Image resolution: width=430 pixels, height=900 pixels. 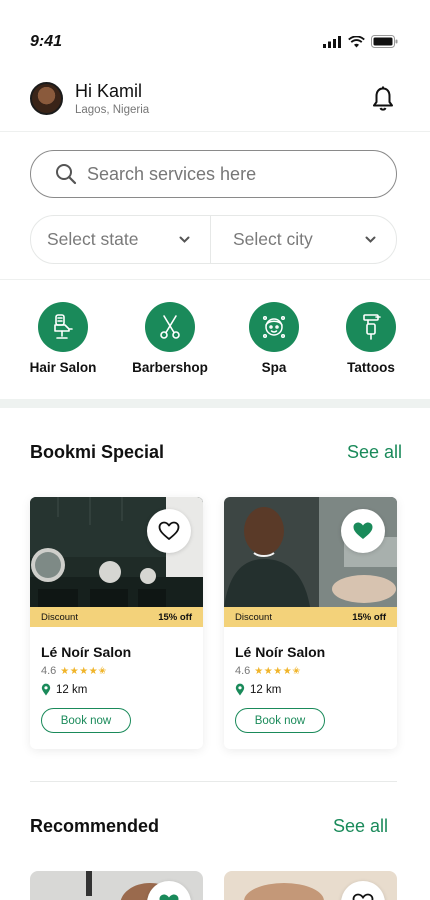 I want to click on search-input, so click(x=227, y=174).